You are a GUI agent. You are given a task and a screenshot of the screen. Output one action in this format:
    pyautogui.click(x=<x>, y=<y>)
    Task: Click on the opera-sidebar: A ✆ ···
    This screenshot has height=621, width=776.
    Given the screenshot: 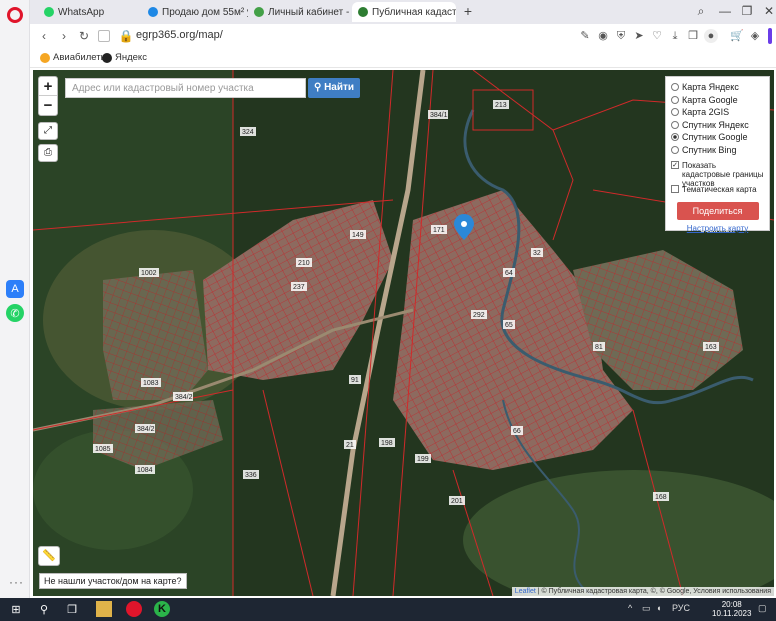 What is the action you would take?
    pyautogui.click(x=15, y=299)
    